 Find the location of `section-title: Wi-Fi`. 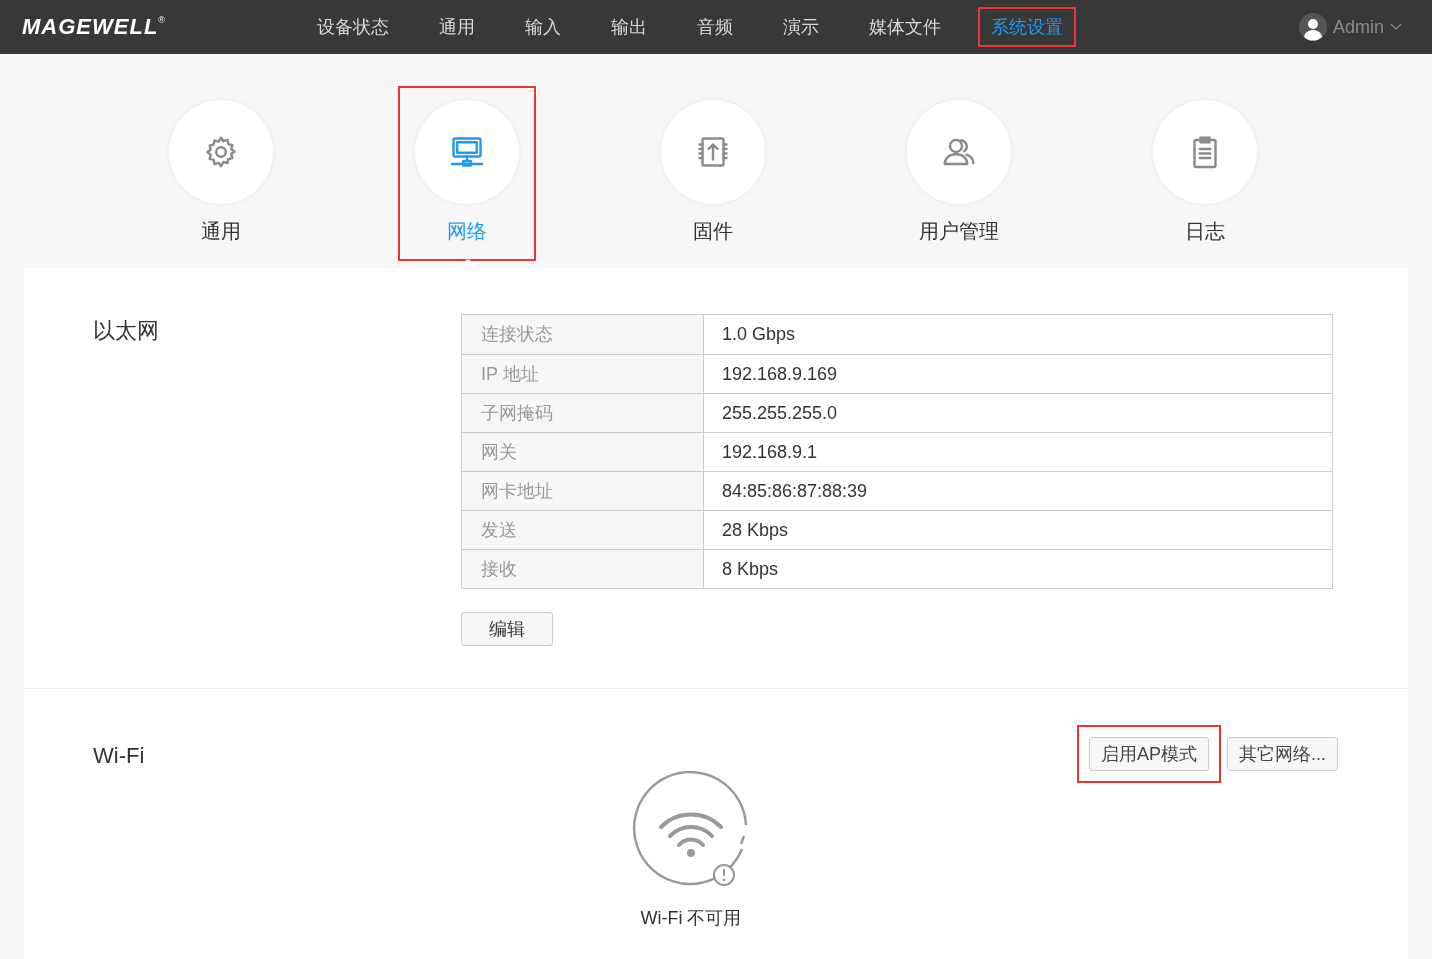

section-title: Wi-Fi is located at coordinates (119, 756).